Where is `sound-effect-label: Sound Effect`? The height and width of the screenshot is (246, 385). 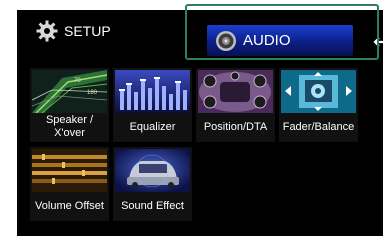
sound-effect-label: Sound Effect is located at coordinates (152, 206).